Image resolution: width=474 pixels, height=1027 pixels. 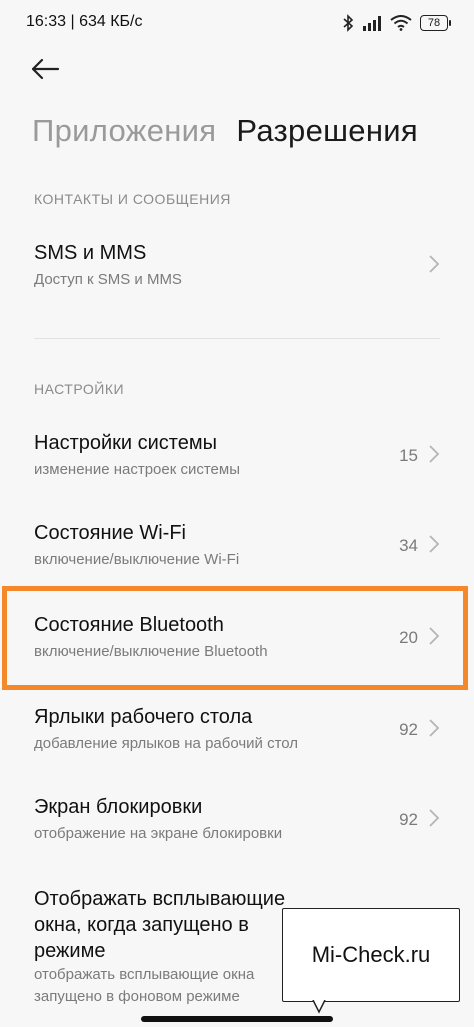 I want to click on item-subtitle: добавление ярлыков на рабочий стол, so click(x=166, y=743).